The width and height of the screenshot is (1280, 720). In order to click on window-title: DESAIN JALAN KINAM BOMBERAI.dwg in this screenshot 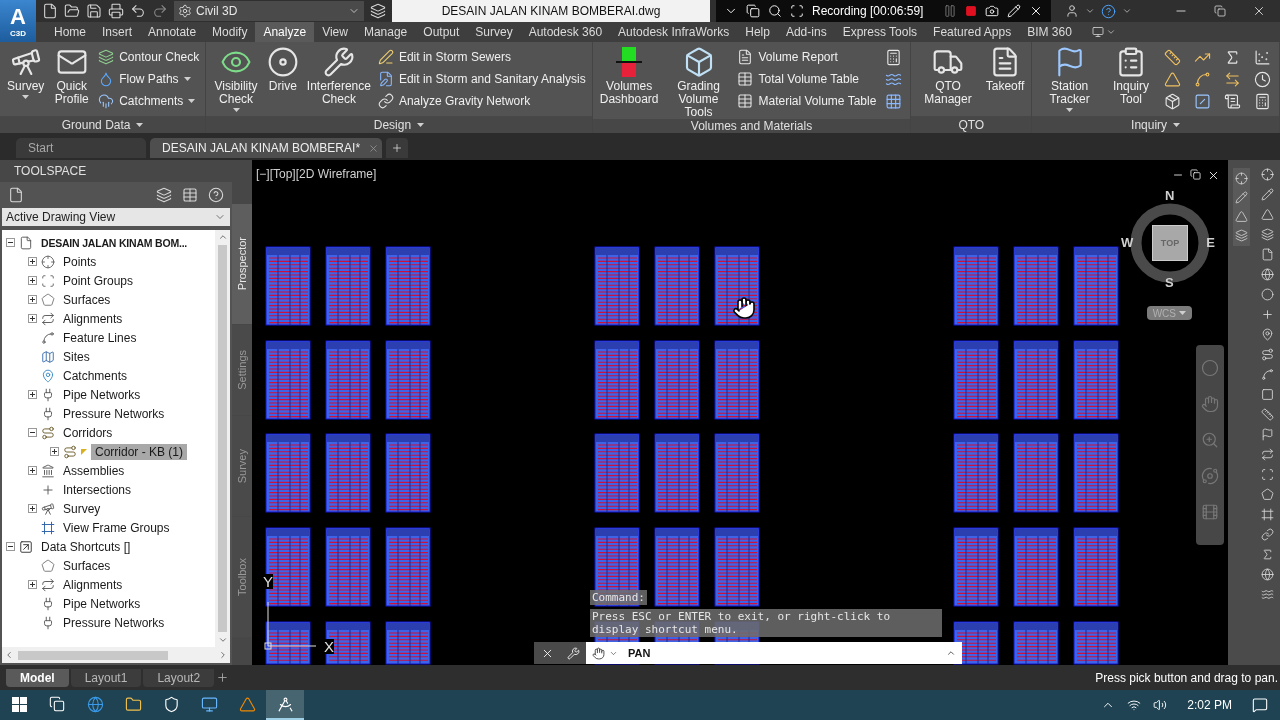, I will do `click(551, 11)`.